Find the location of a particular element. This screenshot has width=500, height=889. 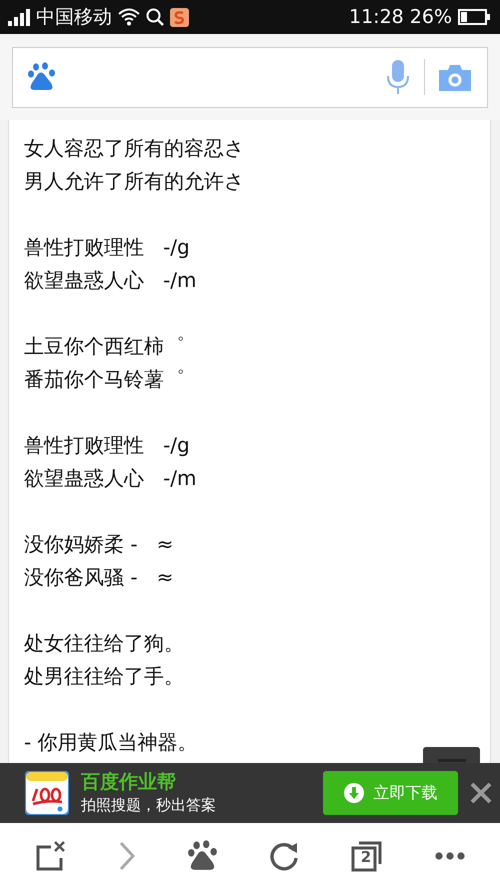

text-line: 番茄你个马铃薯゜ is located at coordinates (104, 379).